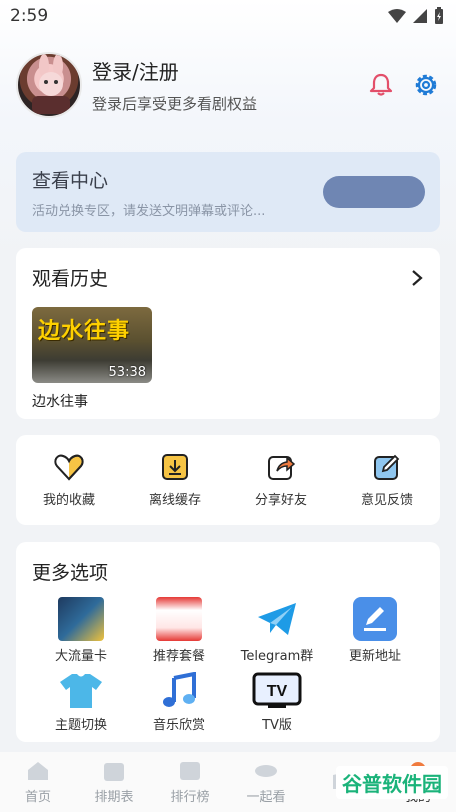  I want to click on option-tv: TV TV版, so click(277, 702).